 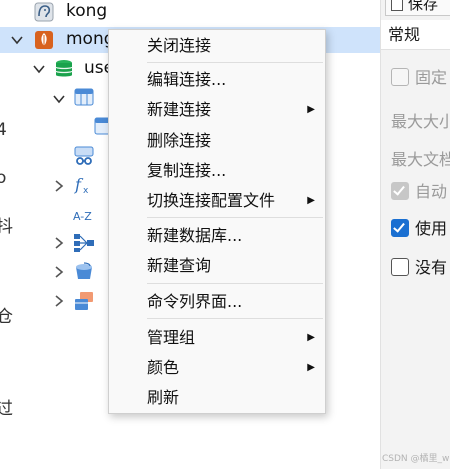 What do you see at coordinates (431, 191) in the screenshot?
I see `option-label: 自动` at bounding box center [431, 191].